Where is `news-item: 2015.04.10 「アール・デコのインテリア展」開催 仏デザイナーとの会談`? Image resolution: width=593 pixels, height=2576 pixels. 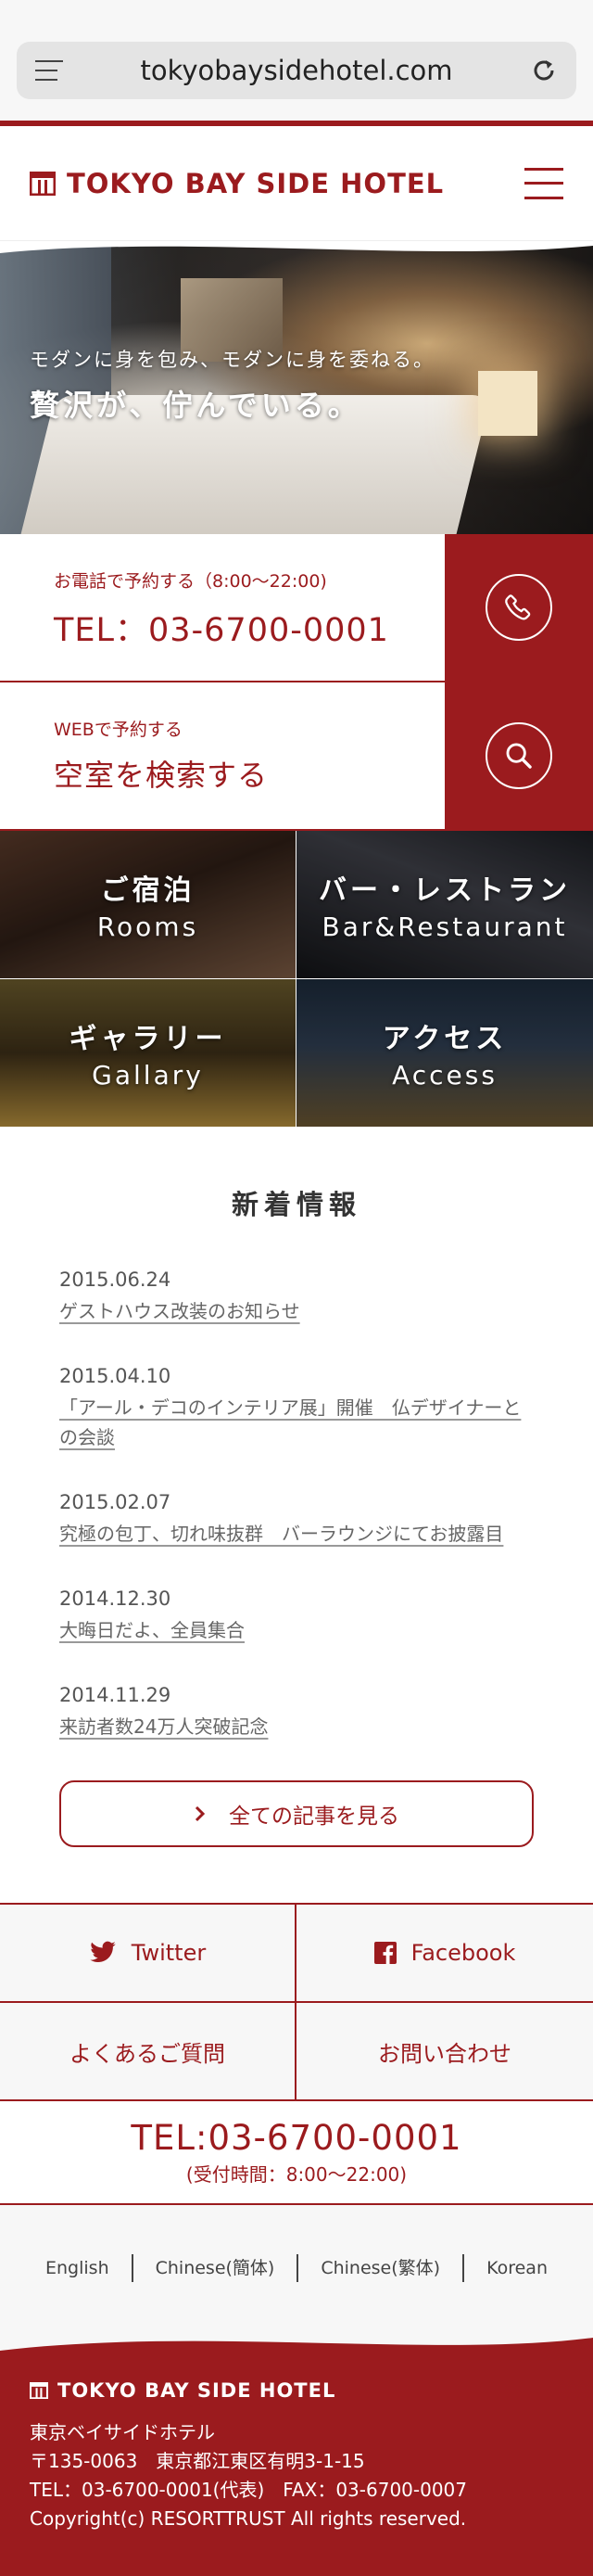
news-item: 2015.04.10 「アール・デコのインテリア展」開催 仏デザイナーとの会談 is located at coordinates (296, 1408).